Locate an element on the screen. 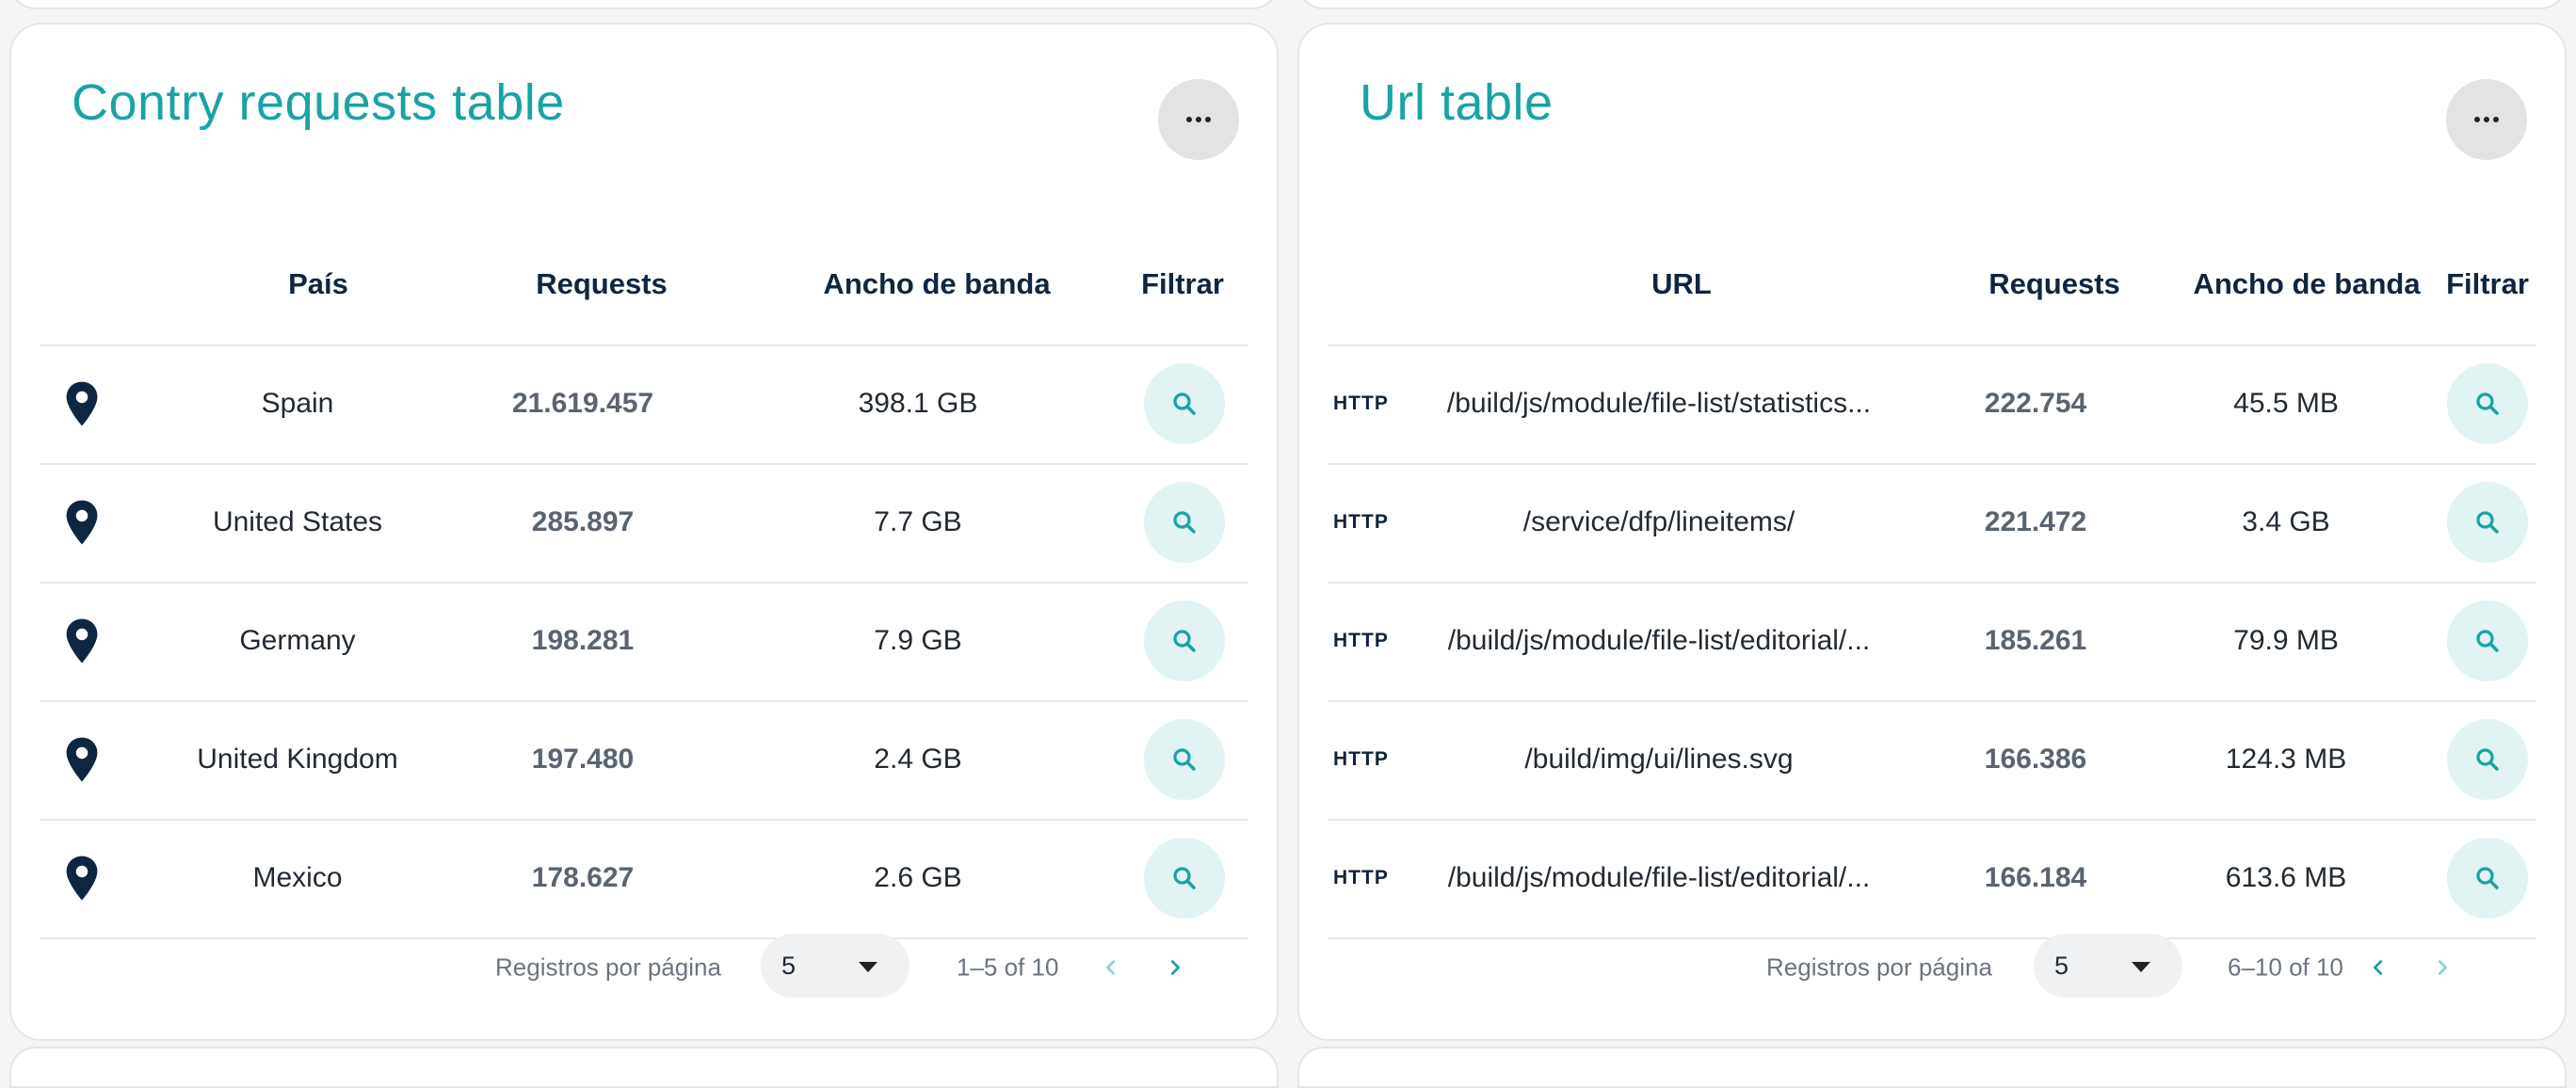 The height and width of the screenshot is (1088, 2576). country-name: Mexico is located at coordinates (297, 877).